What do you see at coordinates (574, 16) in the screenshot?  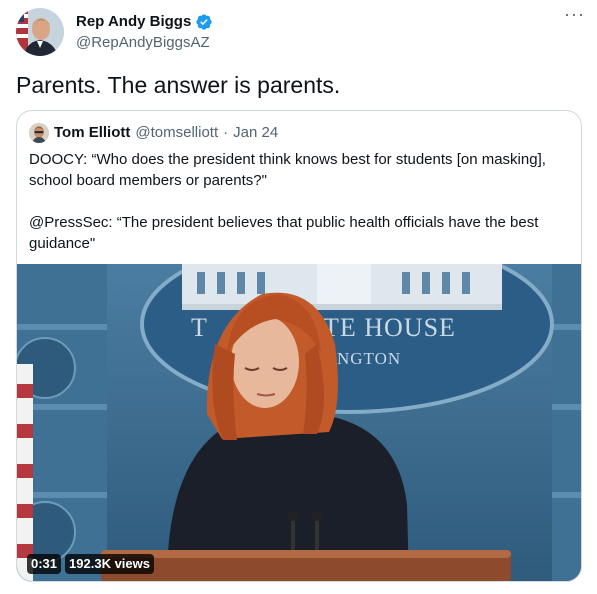 I see `more-options-icon: ···` at bounding box center [574, 16].